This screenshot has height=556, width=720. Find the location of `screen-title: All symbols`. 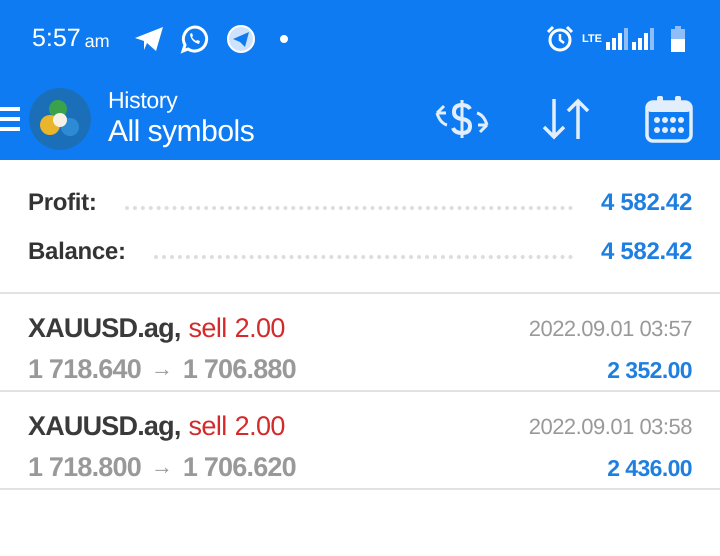

screen-title: All symbols is located at coordinates (181, 132).